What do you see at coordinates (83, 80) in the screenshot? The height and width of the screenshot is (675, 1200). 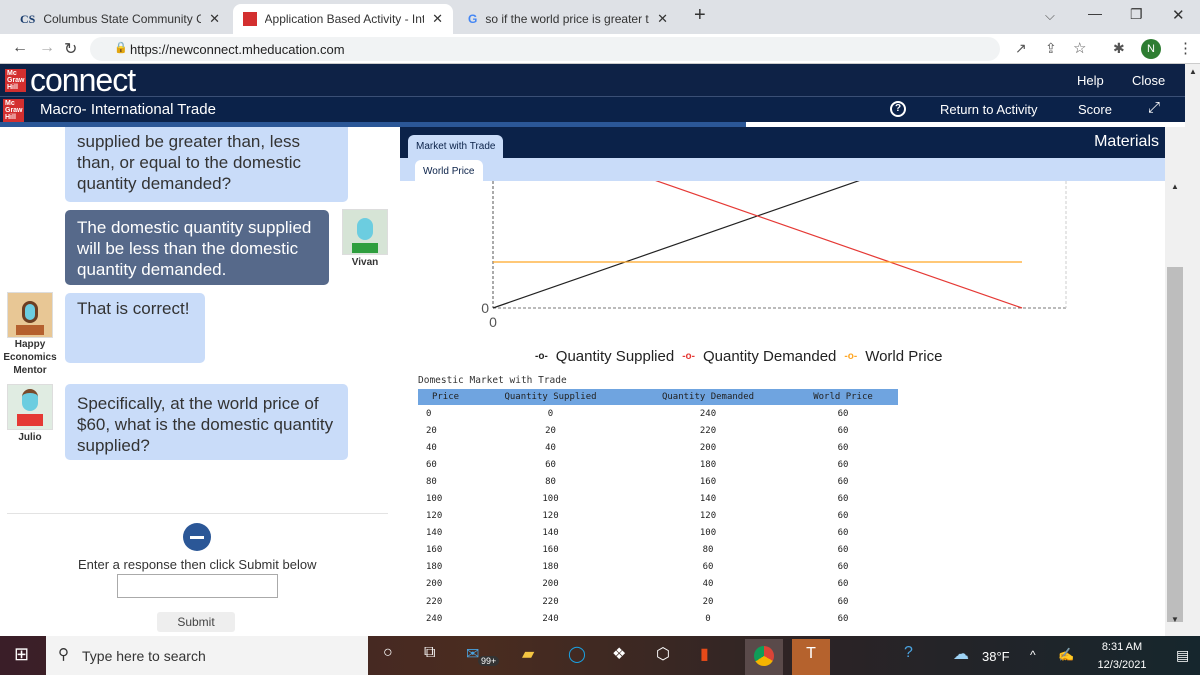 I see `connect-logo: connect` at bounding box center [83, 80].